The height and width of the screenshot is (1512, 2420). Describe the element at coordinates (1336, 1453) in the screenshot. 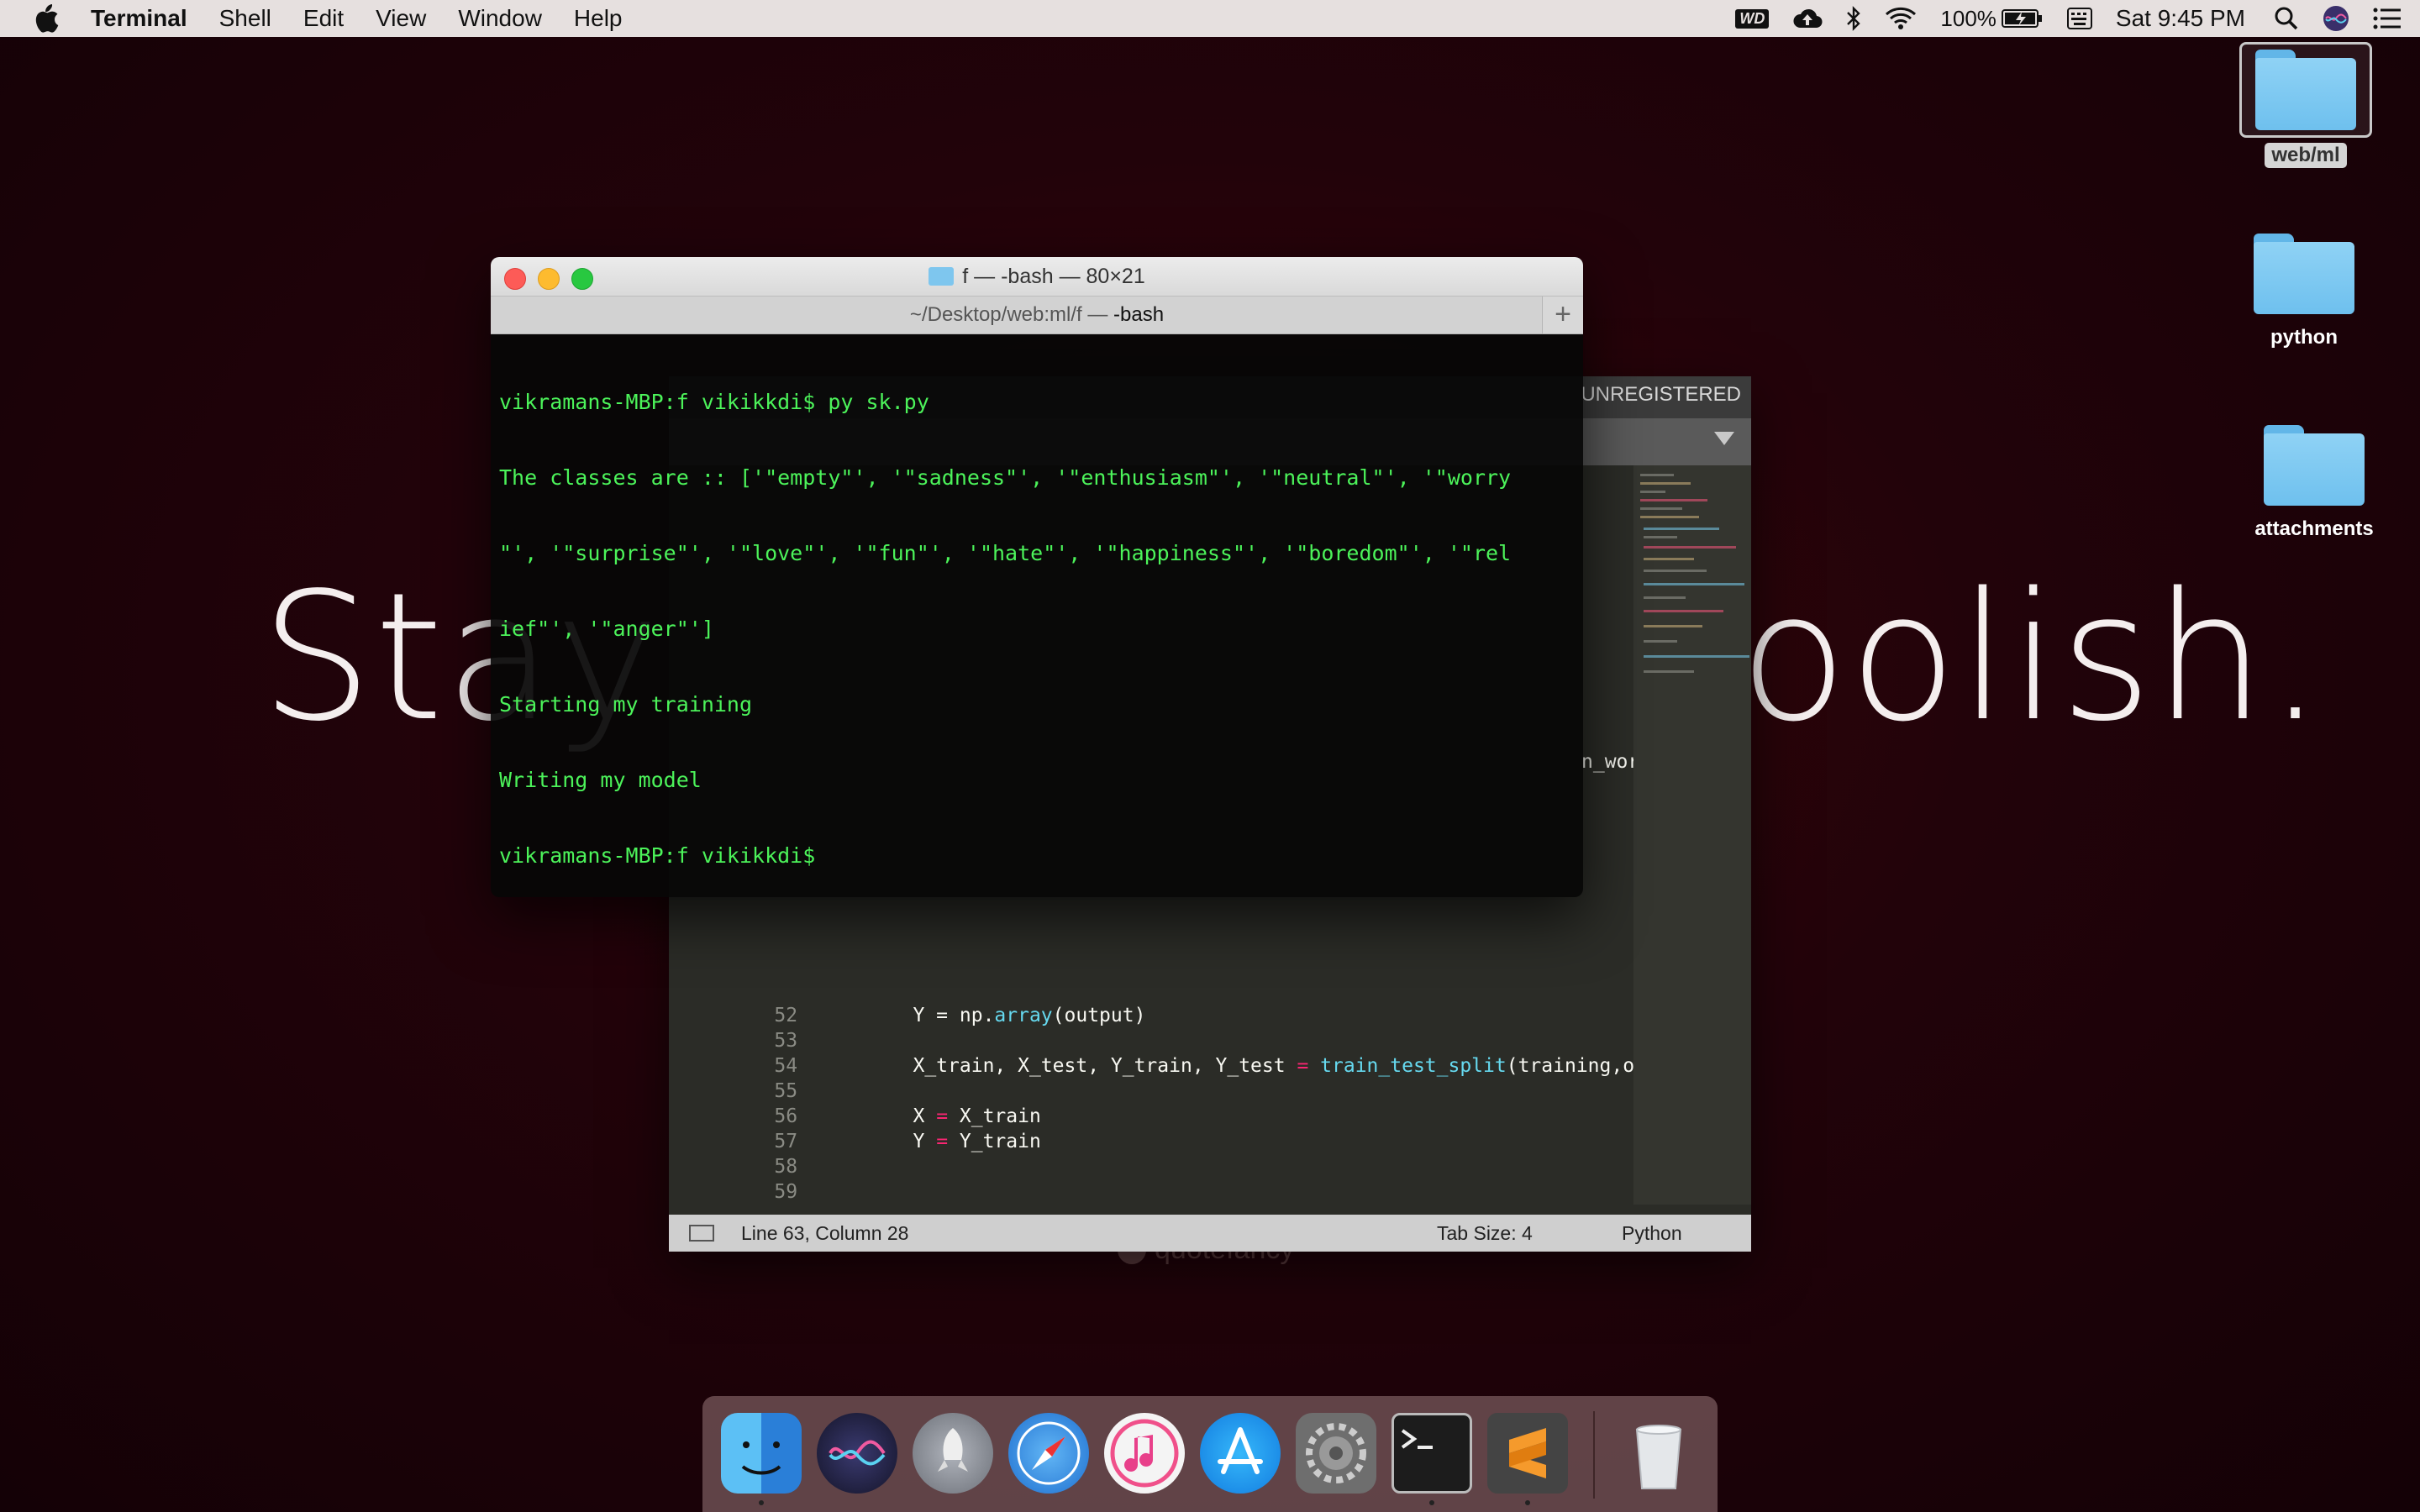

I see `system-preferences-icon` at that location.